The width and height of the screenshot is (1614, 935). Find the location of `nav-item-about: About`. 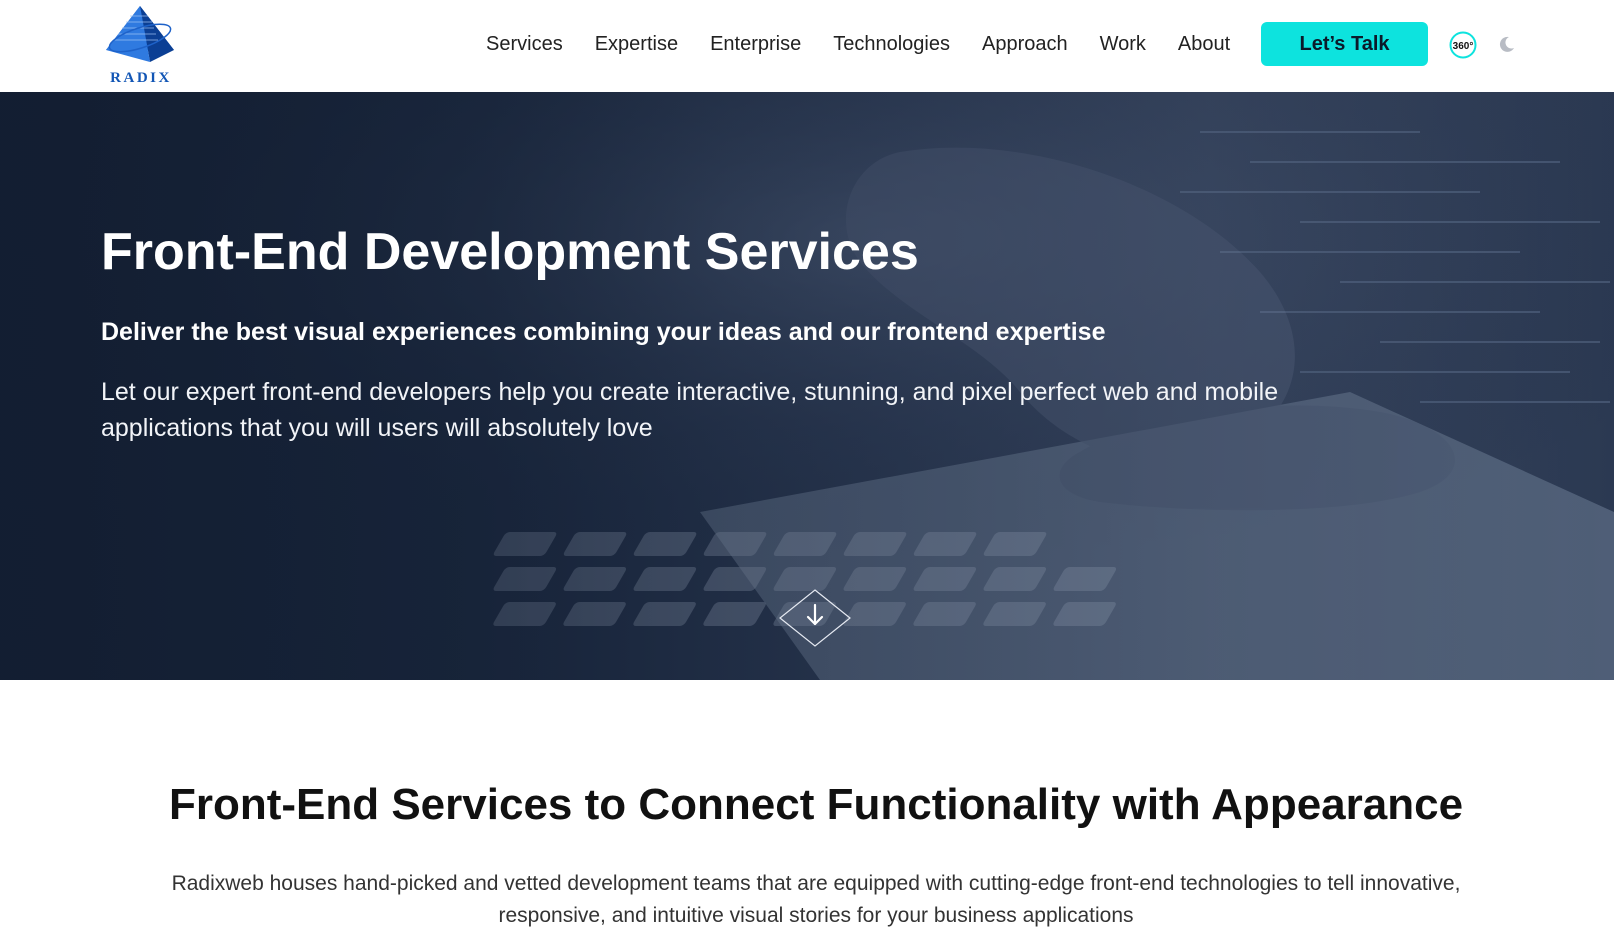

nav-item-about: About is located at coordinates (1204, 44).